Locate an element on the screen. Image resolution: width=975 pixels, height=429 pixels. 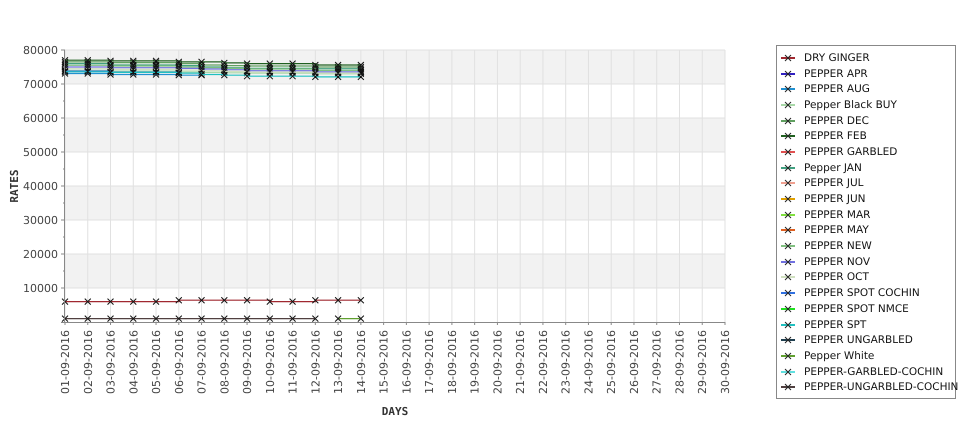
legend-label: PEPPER MAY is located at coordinates (836, 230).